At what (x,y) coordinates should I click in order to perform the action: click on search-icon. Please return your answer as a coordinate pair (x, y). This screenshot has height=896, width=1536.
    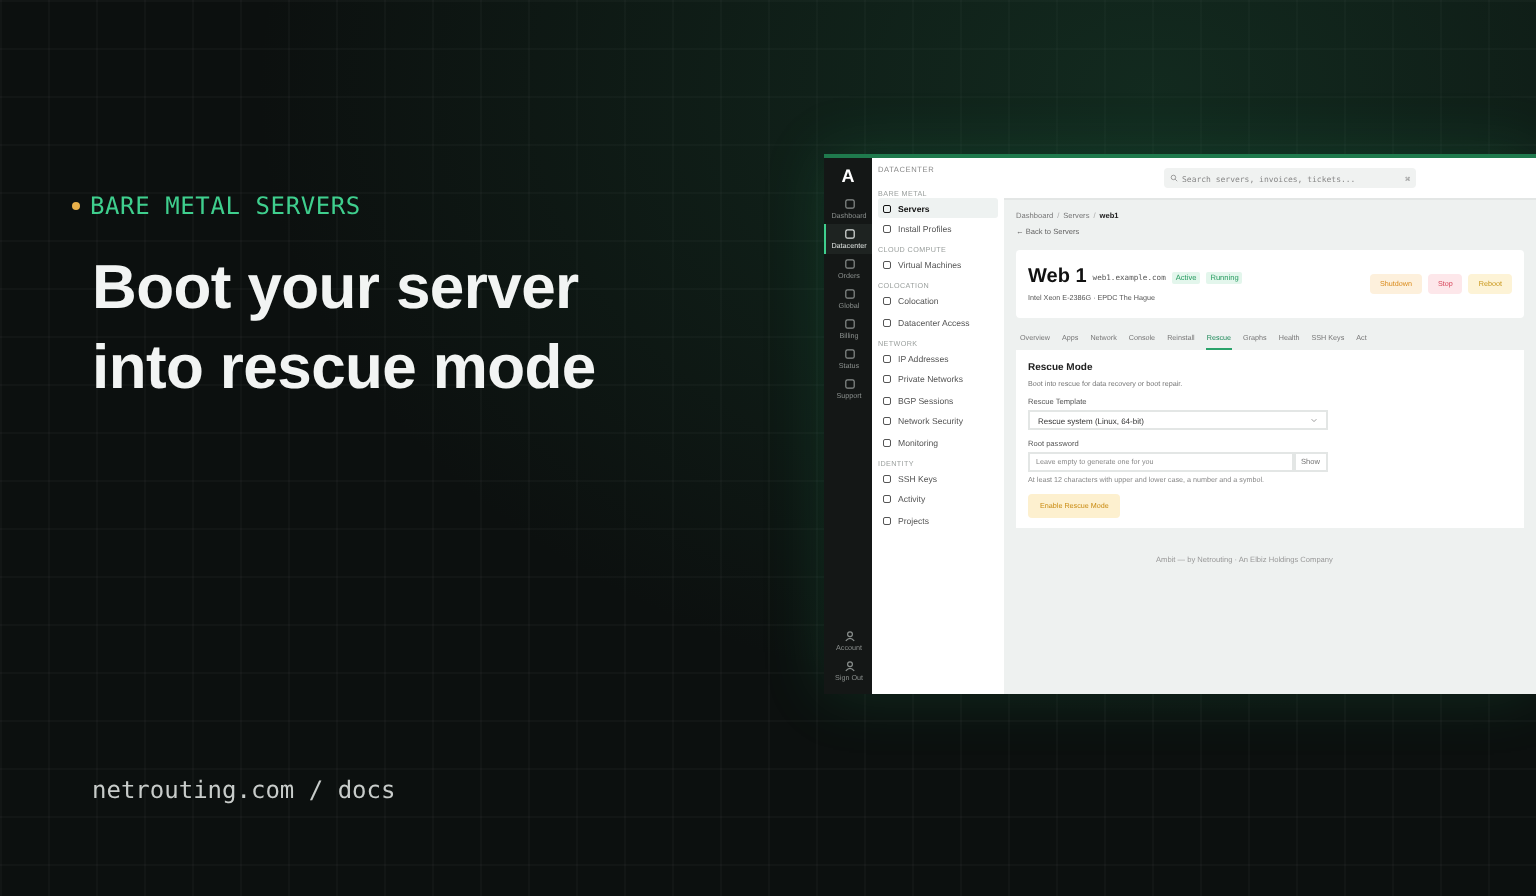
    Looking at the image, I should click on (1174, 178).